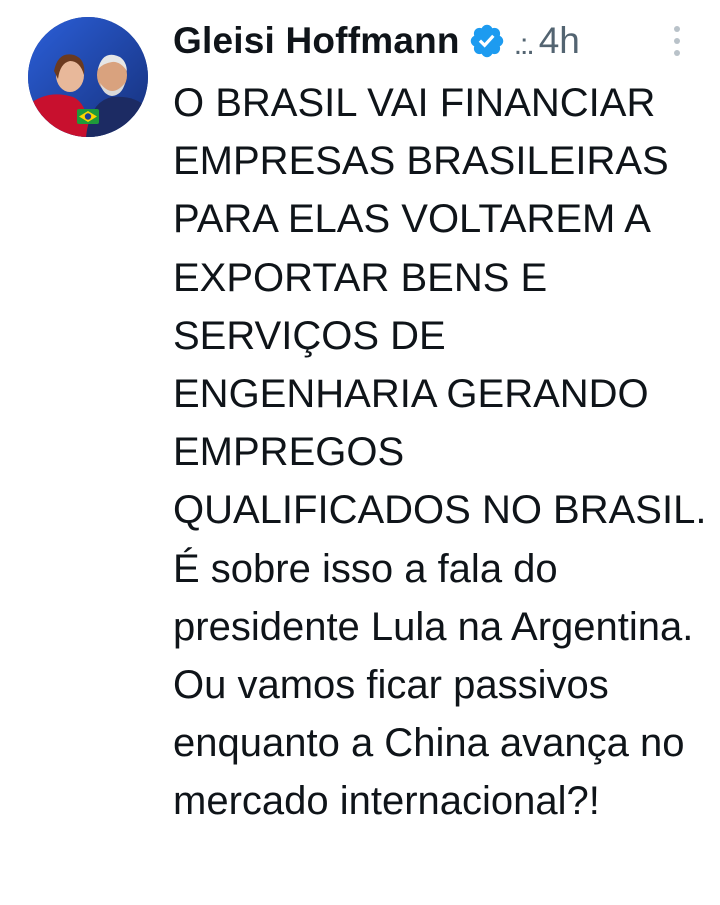 The height and width of the screenshot is (905, 720). I want to click on tweet-header: Gleisi Hoffmann .:. 4h, so click(438, 41).